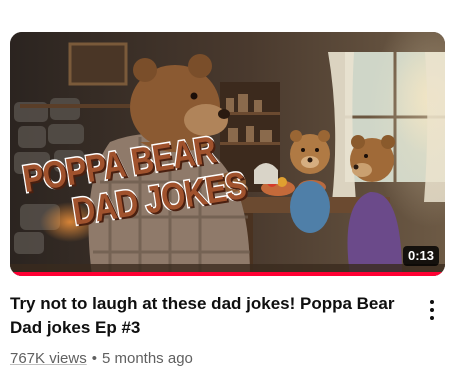 Image resolution: width=455 pixels, height=372 pixels. Describe the element at coordinates (48, 358) in the screenshot. I see `view-count: 767K views` at that location.